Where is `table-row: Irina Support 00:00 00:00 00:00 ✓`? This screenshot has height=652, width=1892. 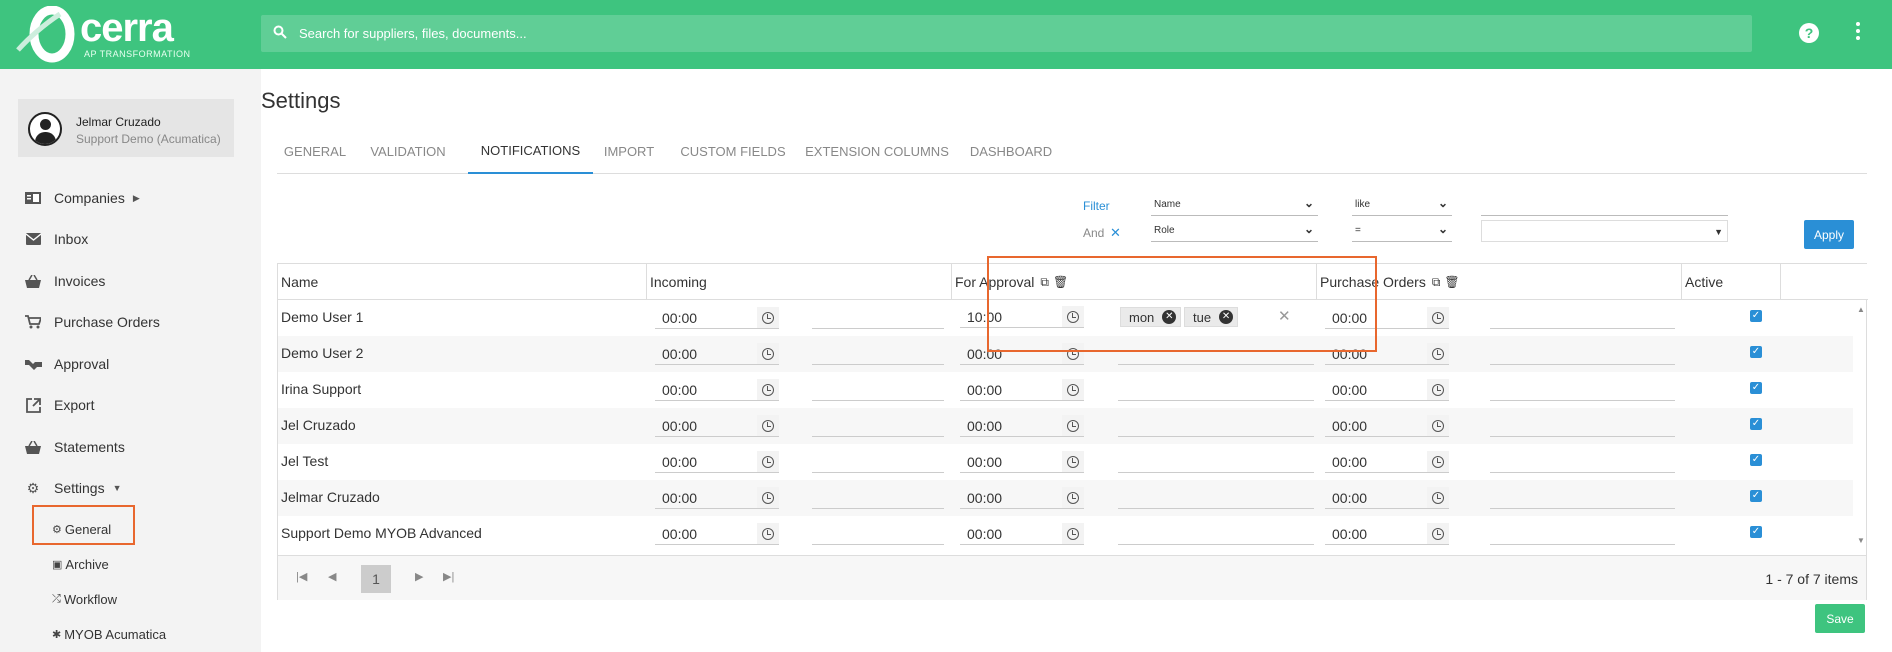 table-row: Irina Support 00:00 00:00 00:00 ✓ is located at coordinates (1065, 390).